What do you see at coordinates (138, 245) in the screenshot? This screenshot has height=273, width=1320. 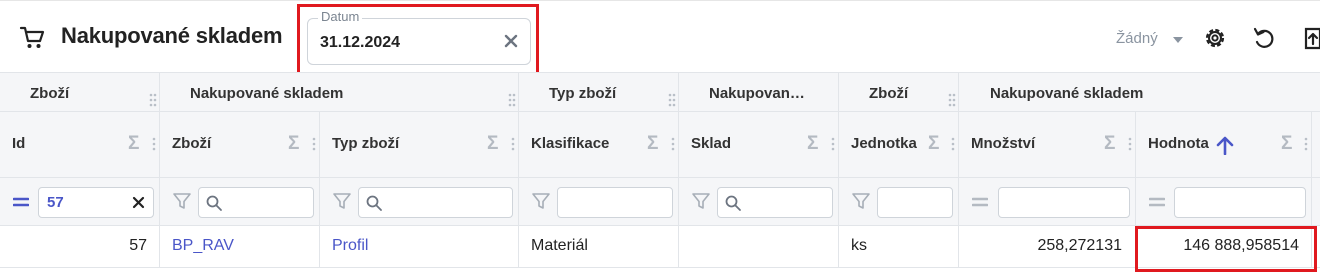 I see `cell-id-value: 57` at bounding box center [138, 245].